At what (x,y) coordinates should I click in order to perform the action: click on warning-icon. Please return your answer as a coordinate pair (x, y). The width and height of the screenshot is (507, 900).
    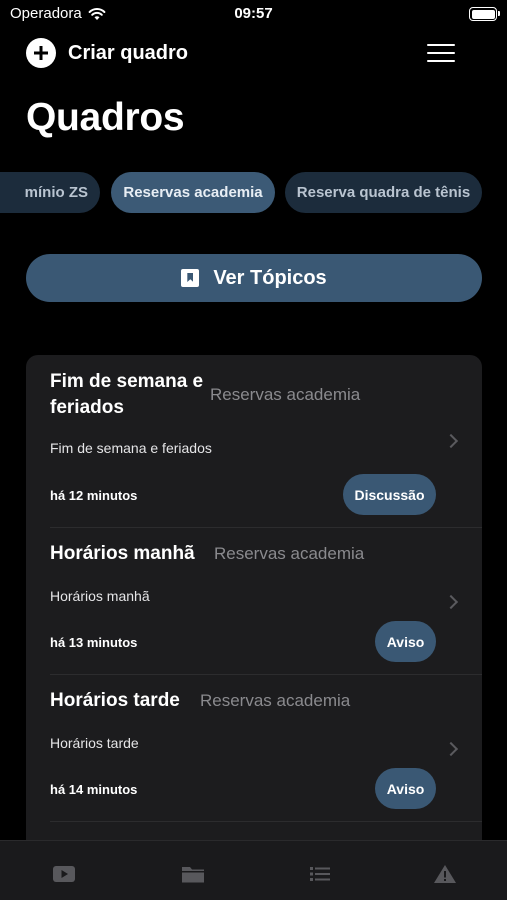
    Looking at the image, I should click on (445, 874).